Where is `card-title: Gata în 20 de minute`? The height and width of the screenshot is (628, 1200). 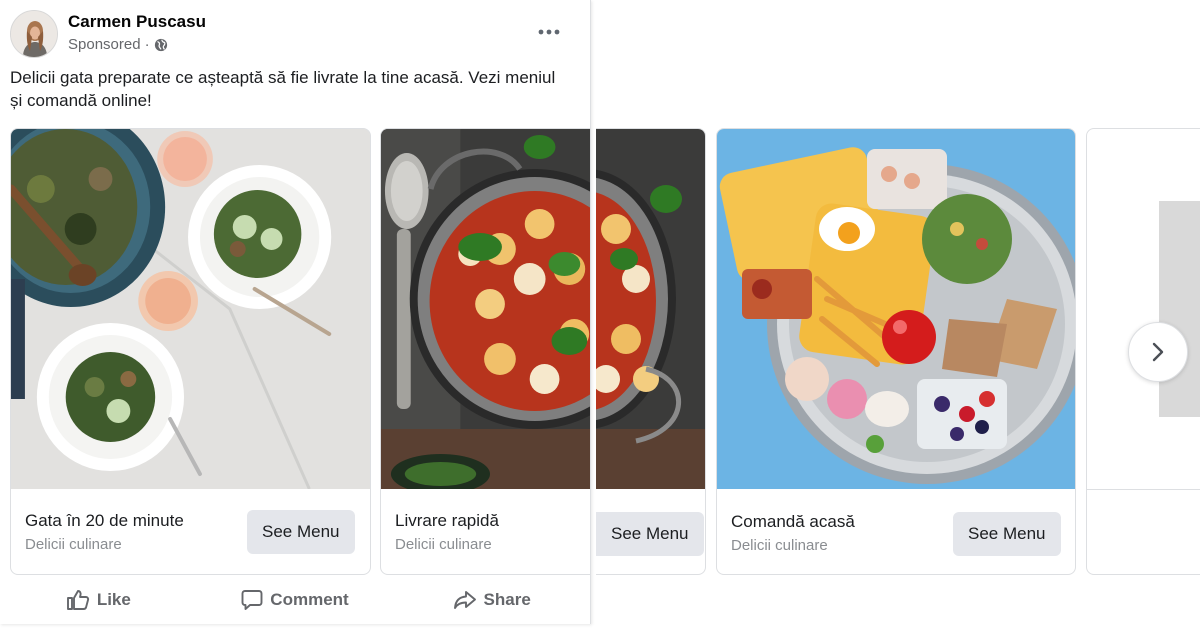 card-title: Gata în 20 de minute is located at coordinates (104, 520).